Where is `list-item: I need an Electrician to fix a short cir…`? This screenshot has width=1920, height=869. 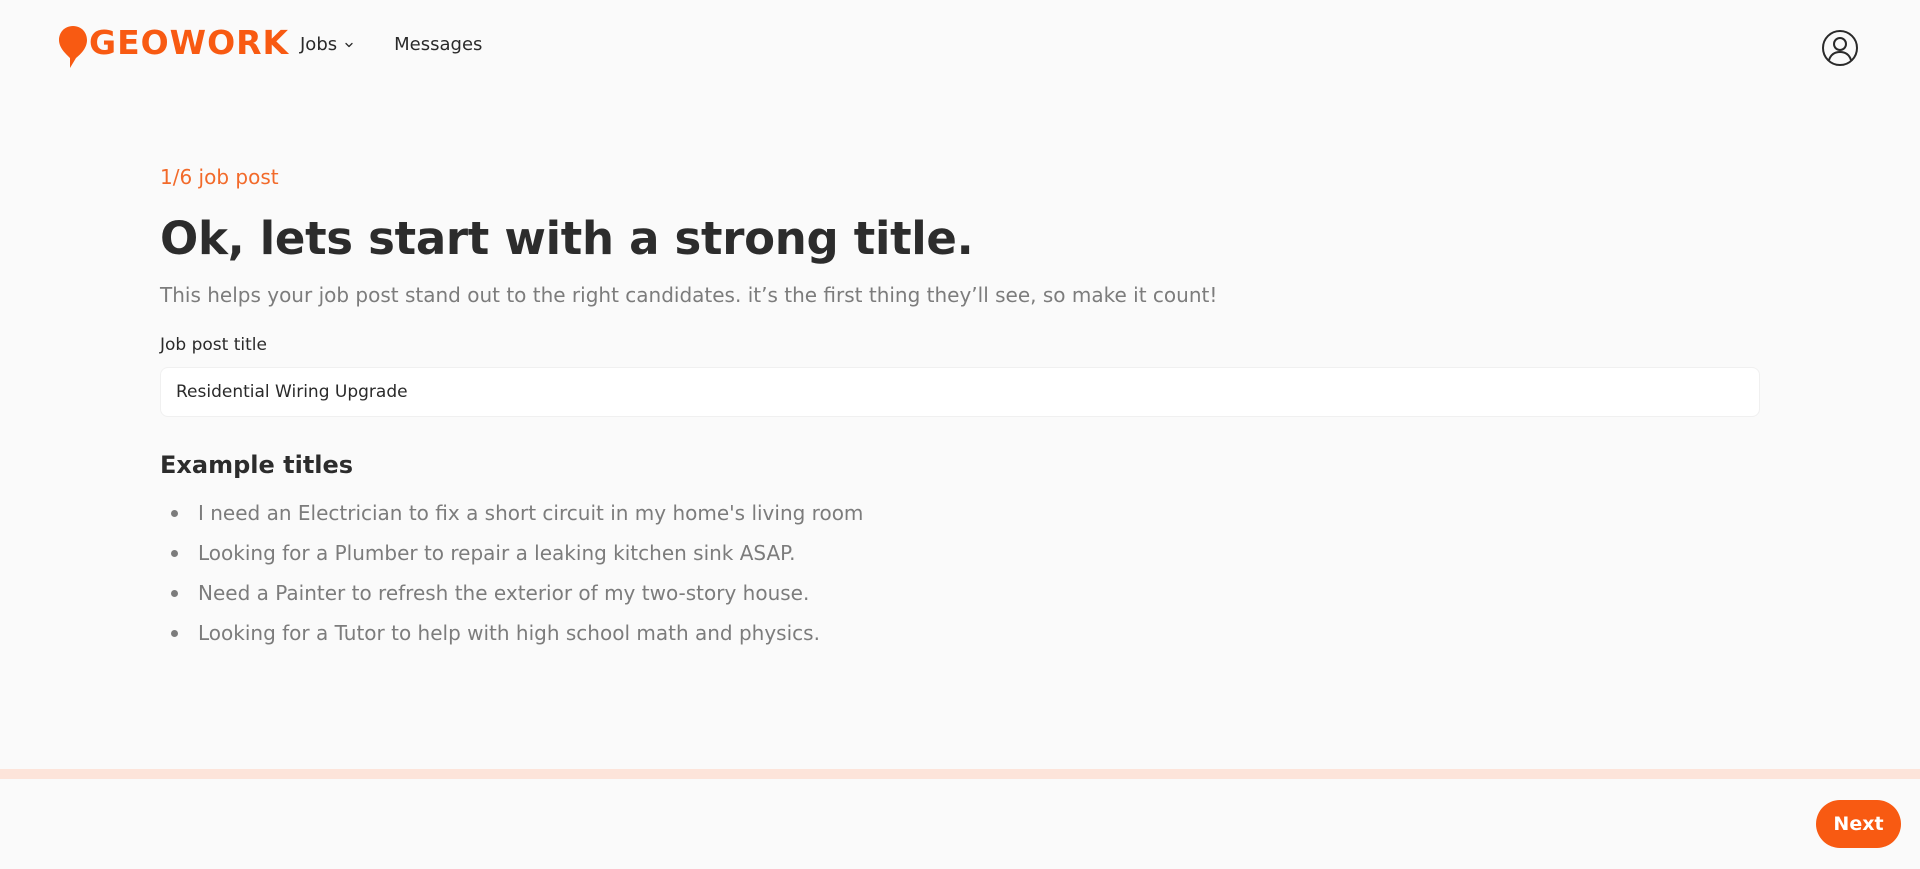 list-item: I need an Electrician to fix a short cir… is located at coordinates (960, 513).